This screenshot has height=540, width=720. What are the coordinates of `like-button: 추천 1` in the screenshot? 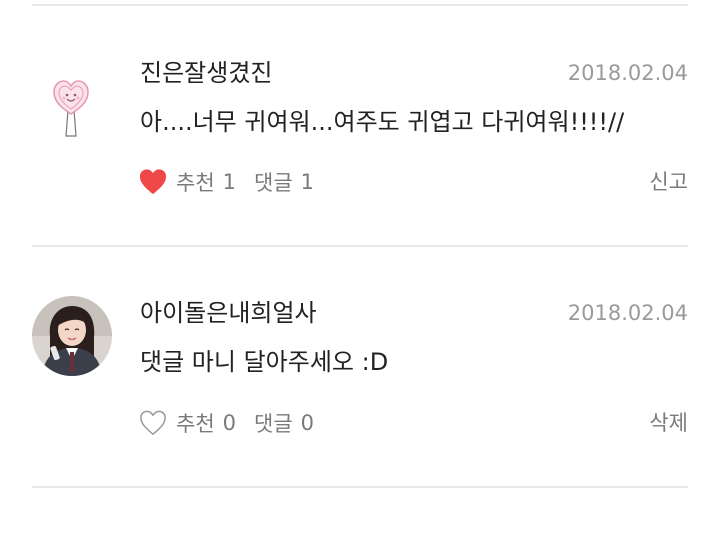 It's located at (196, 182).